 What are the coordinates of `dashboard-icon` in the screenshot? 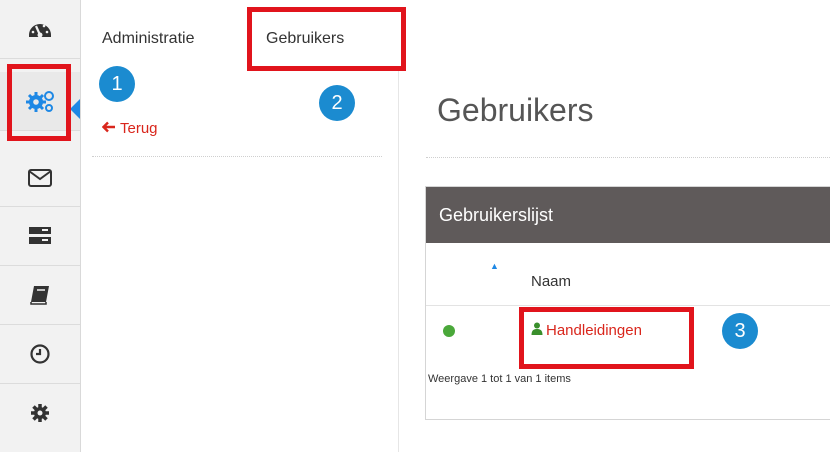 It's located at (40, 29).